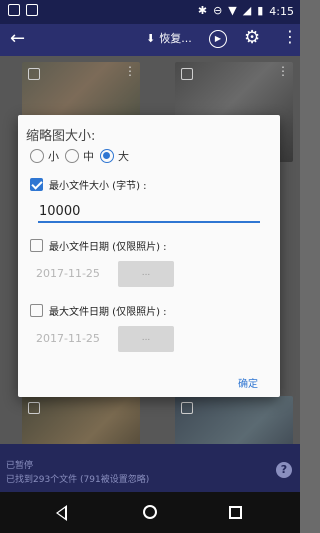 This screenshot has width=320, height=533. What do you see at coordinates (284, 470) in the screenshot?
I see `help-icon: ?` at bounding box center [284, 470].